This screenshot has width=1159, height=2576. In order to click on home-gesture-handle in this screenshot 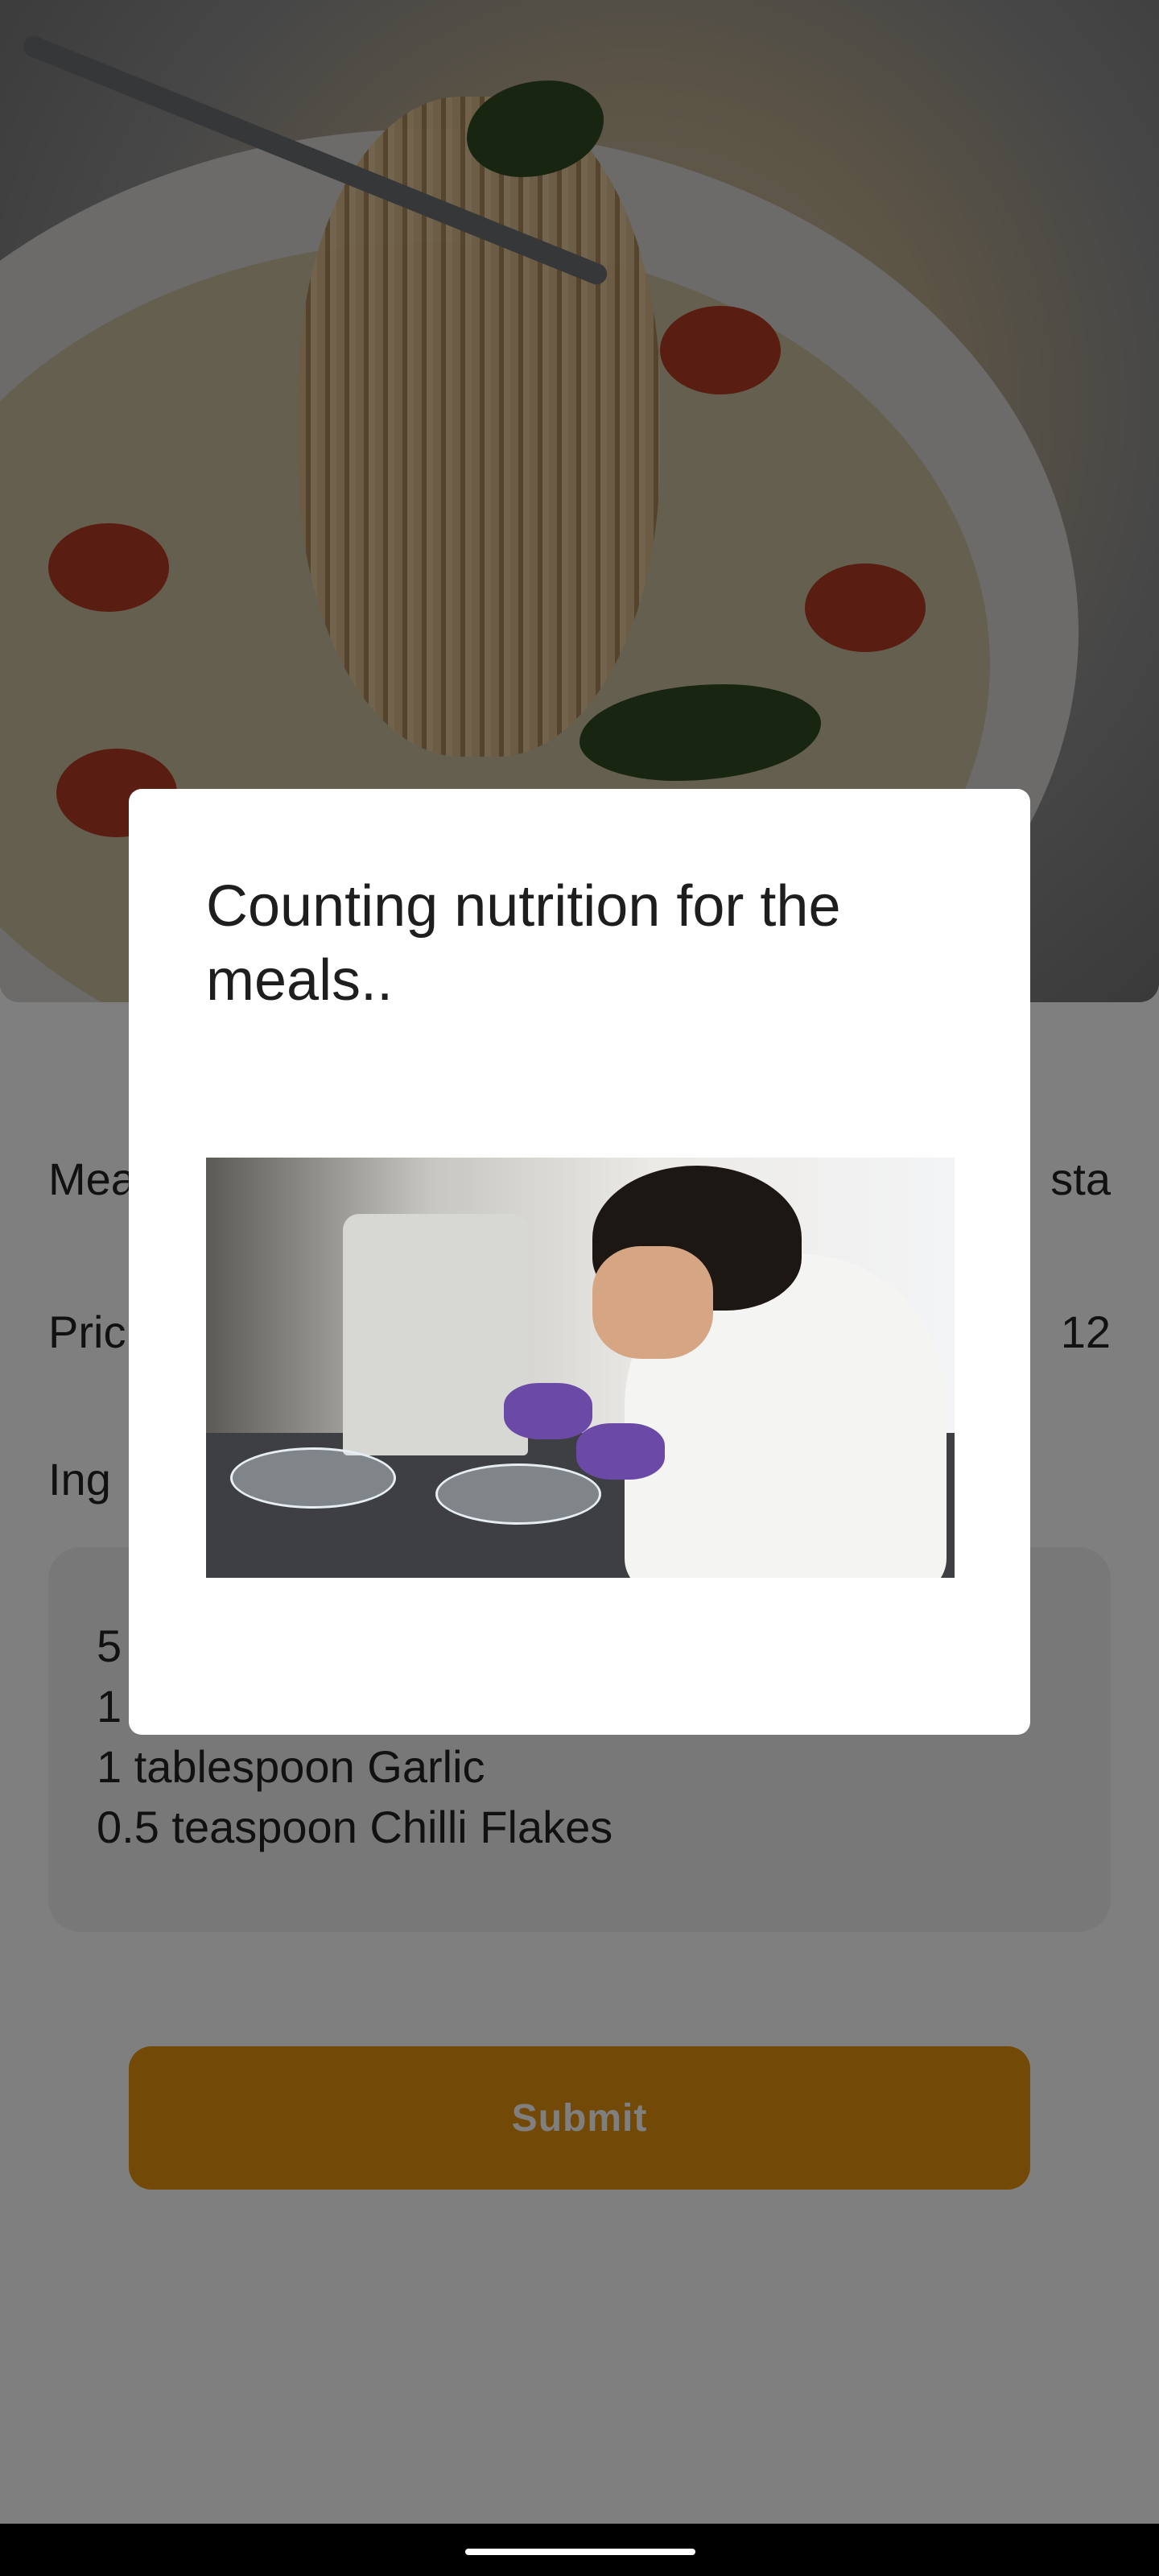, I will do `click(580, 2552)`.